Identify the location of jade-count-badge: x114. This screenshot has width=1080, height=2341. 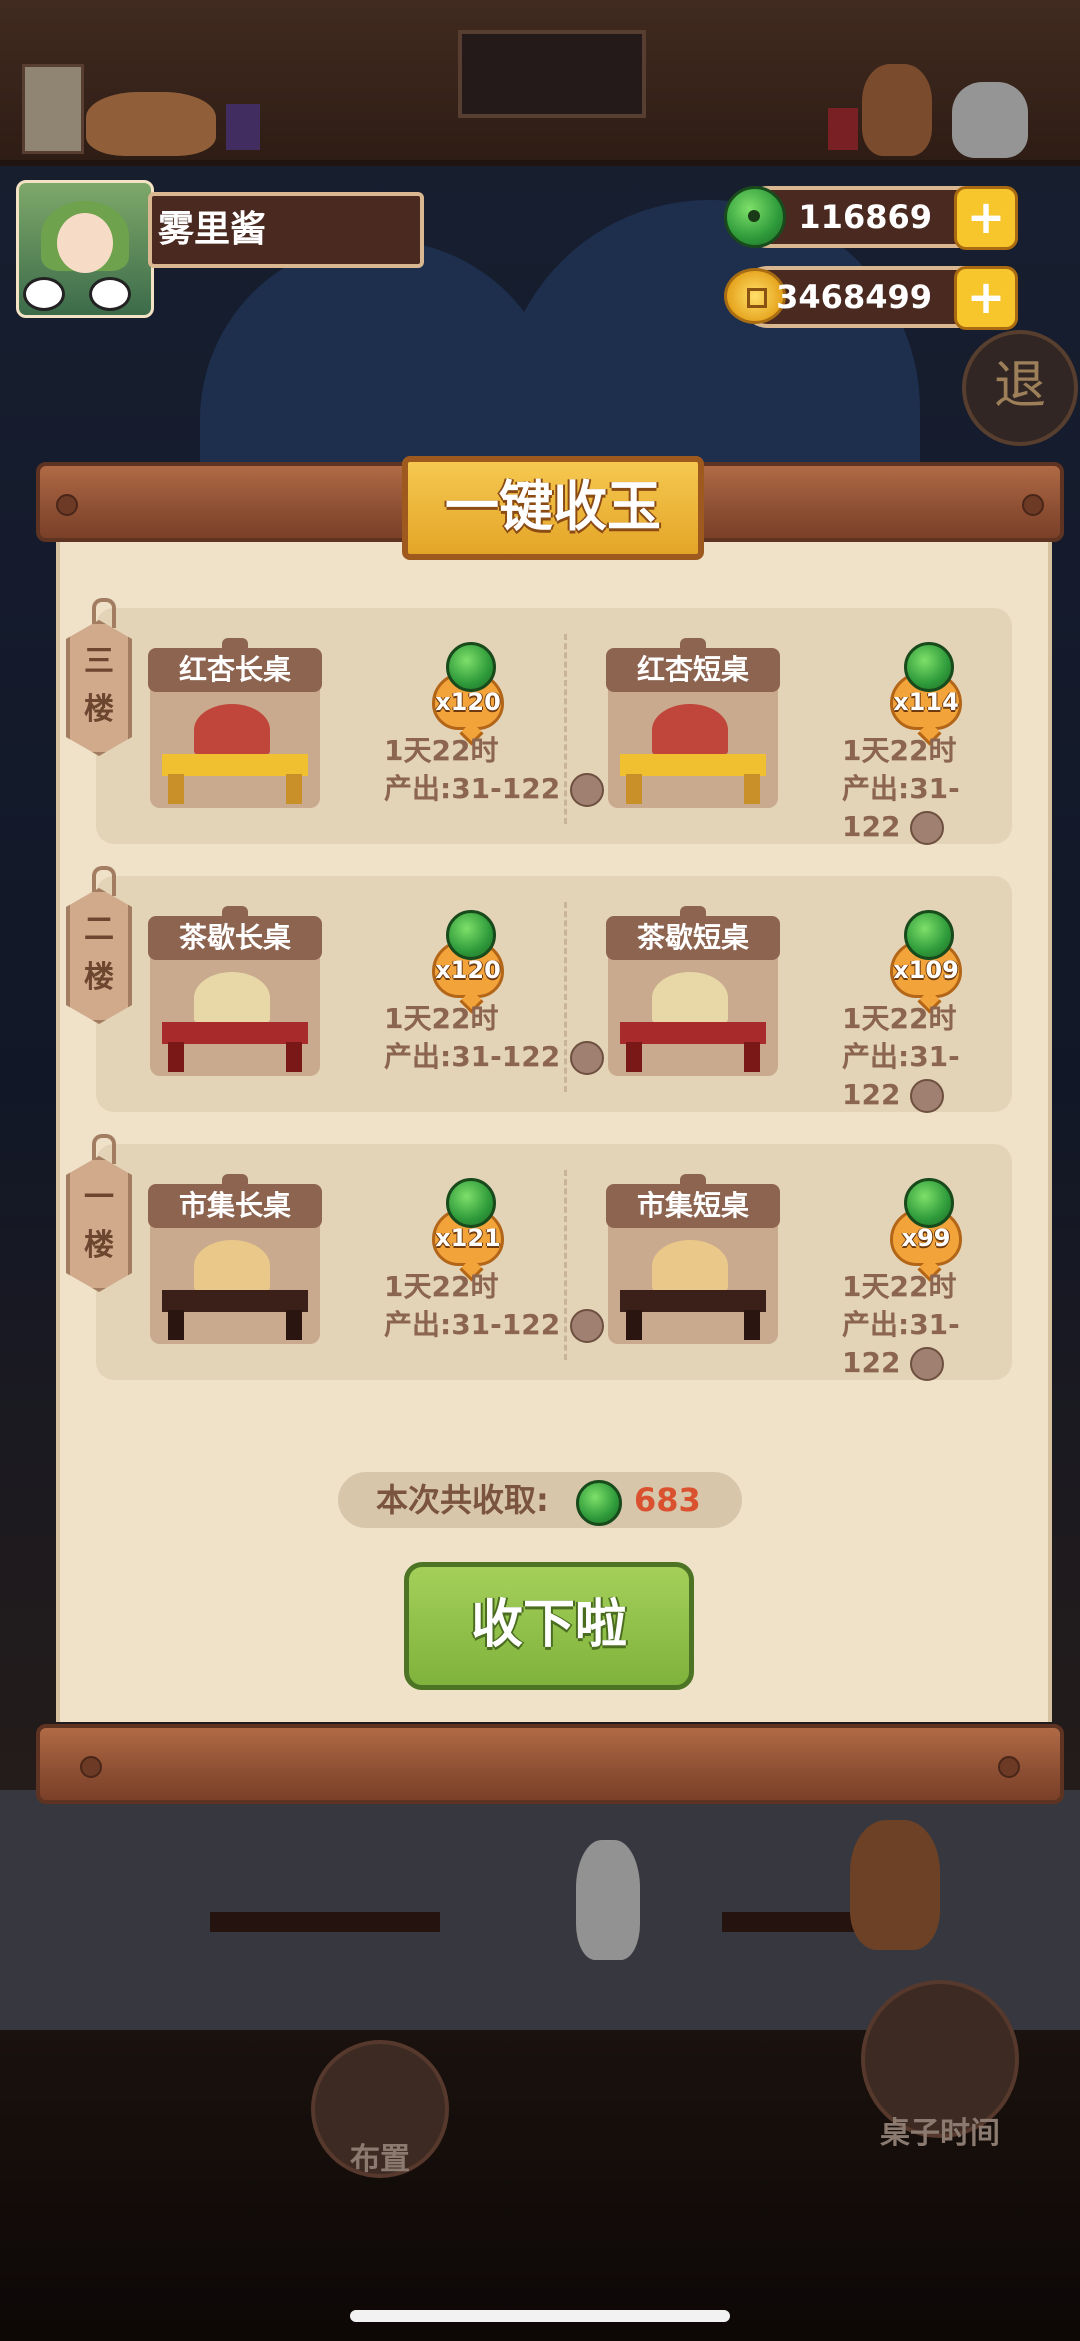
(926, 688).